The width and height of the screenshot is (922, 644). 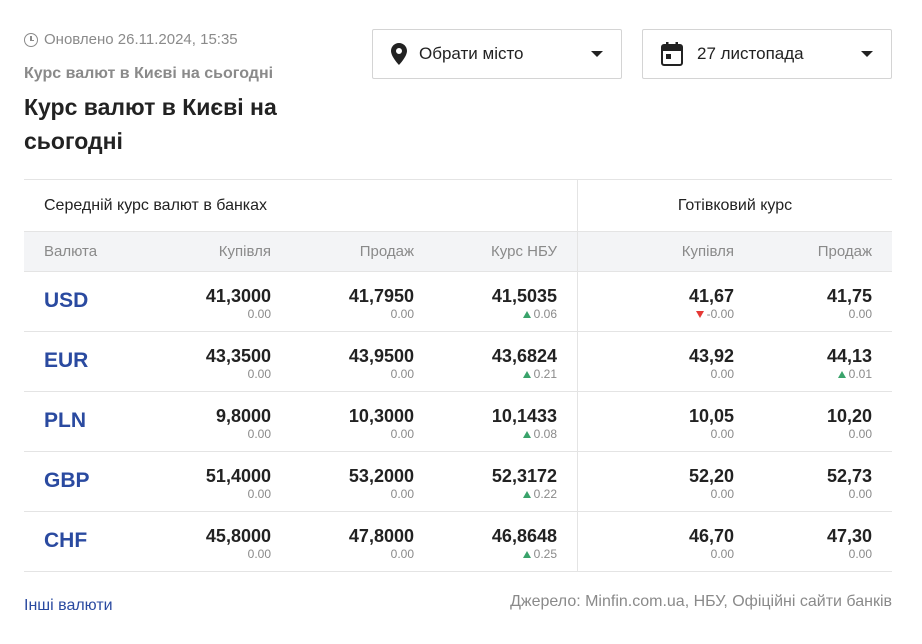 What do you see at coordinates (813, 361) in the screenshot?
I see `cash-sell-cell: 44,13 0.01` at bounding box center [813, 361].